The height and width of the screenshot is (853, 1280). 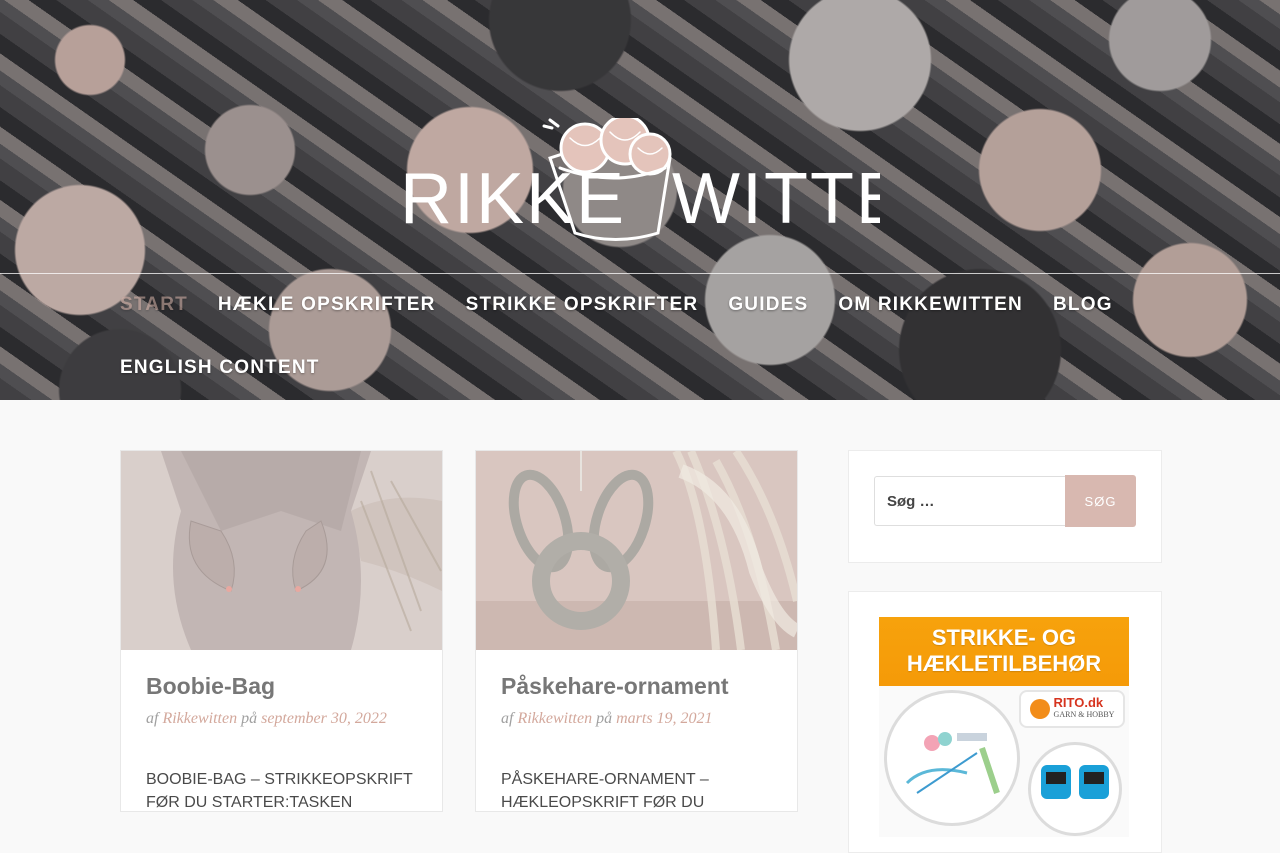 I want to click on rito-brand: RITO.dk GARN & HOBBY, so click(x=1084, y=708).